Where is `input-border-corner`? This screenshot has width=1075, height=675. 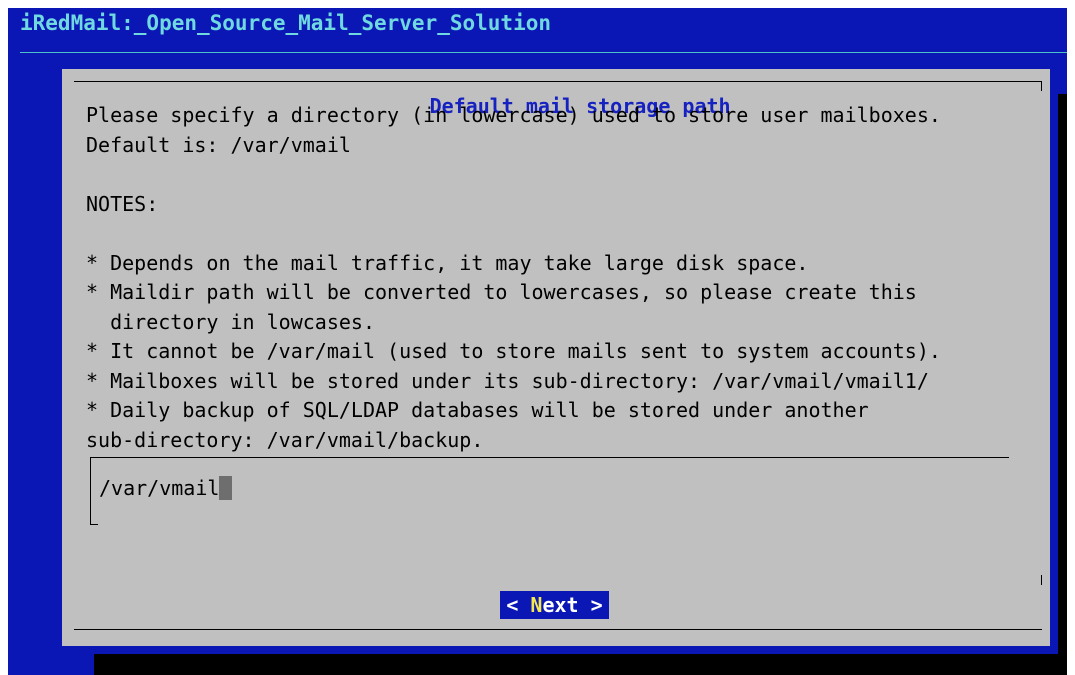
input-border-corner is located at coordinates (94, 524).